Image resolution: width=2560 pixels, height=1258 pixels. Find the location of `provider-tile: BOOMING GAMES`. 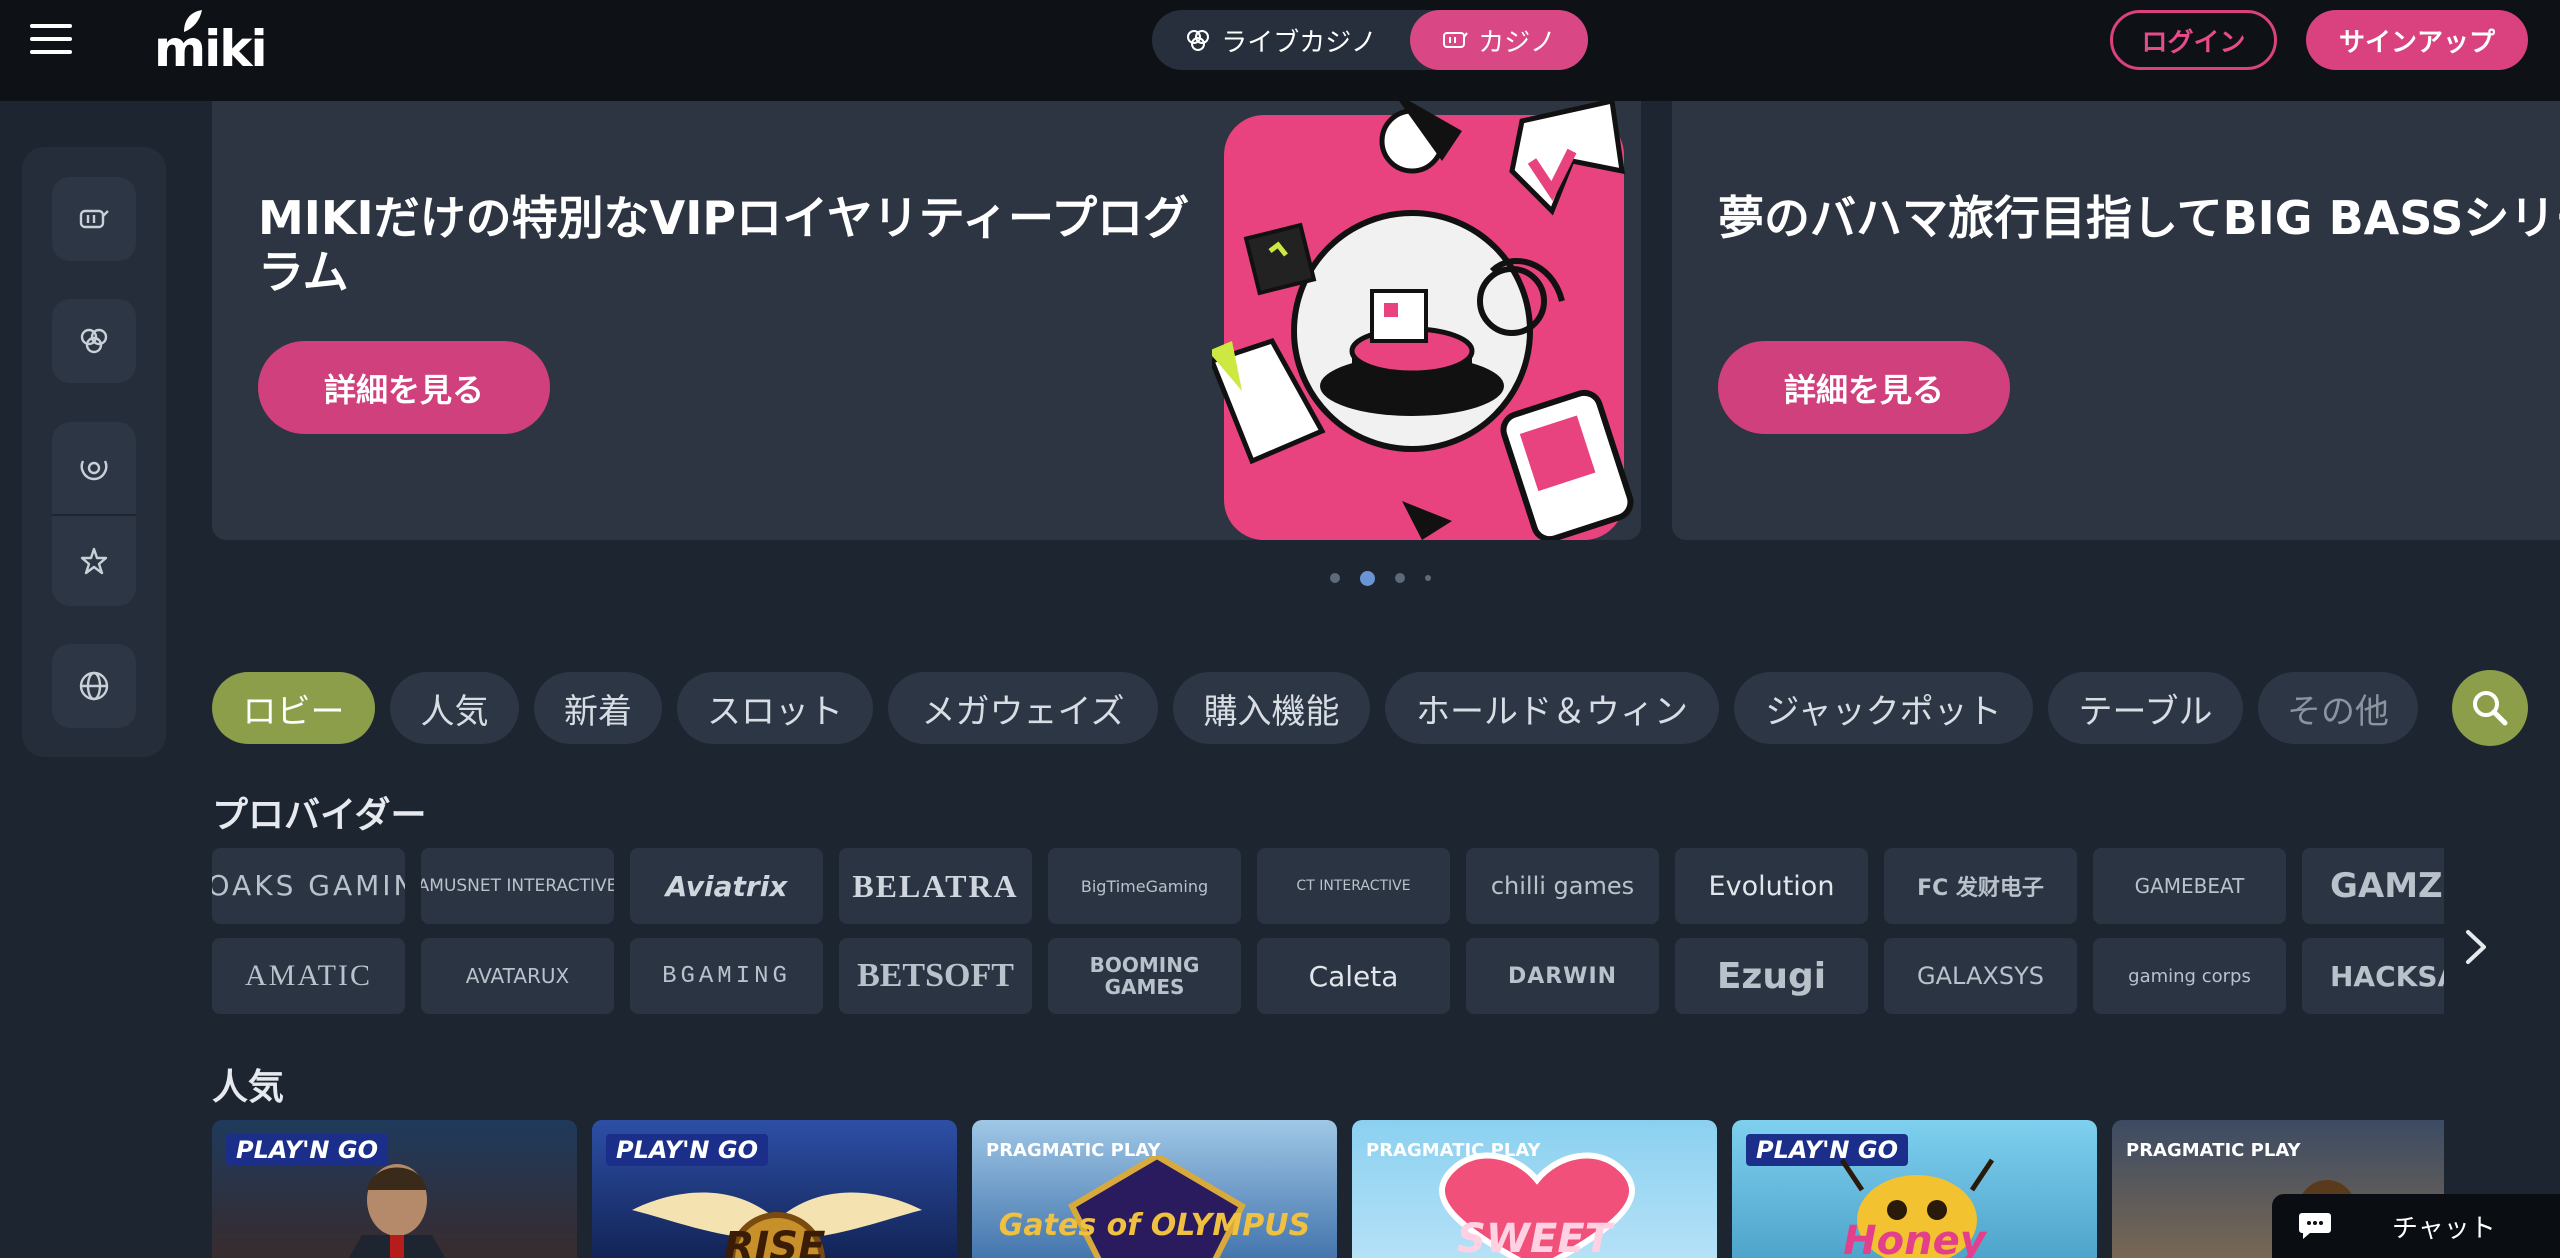

provider-tile: BOOMING GAMES is located at coordinates (1144, 976).